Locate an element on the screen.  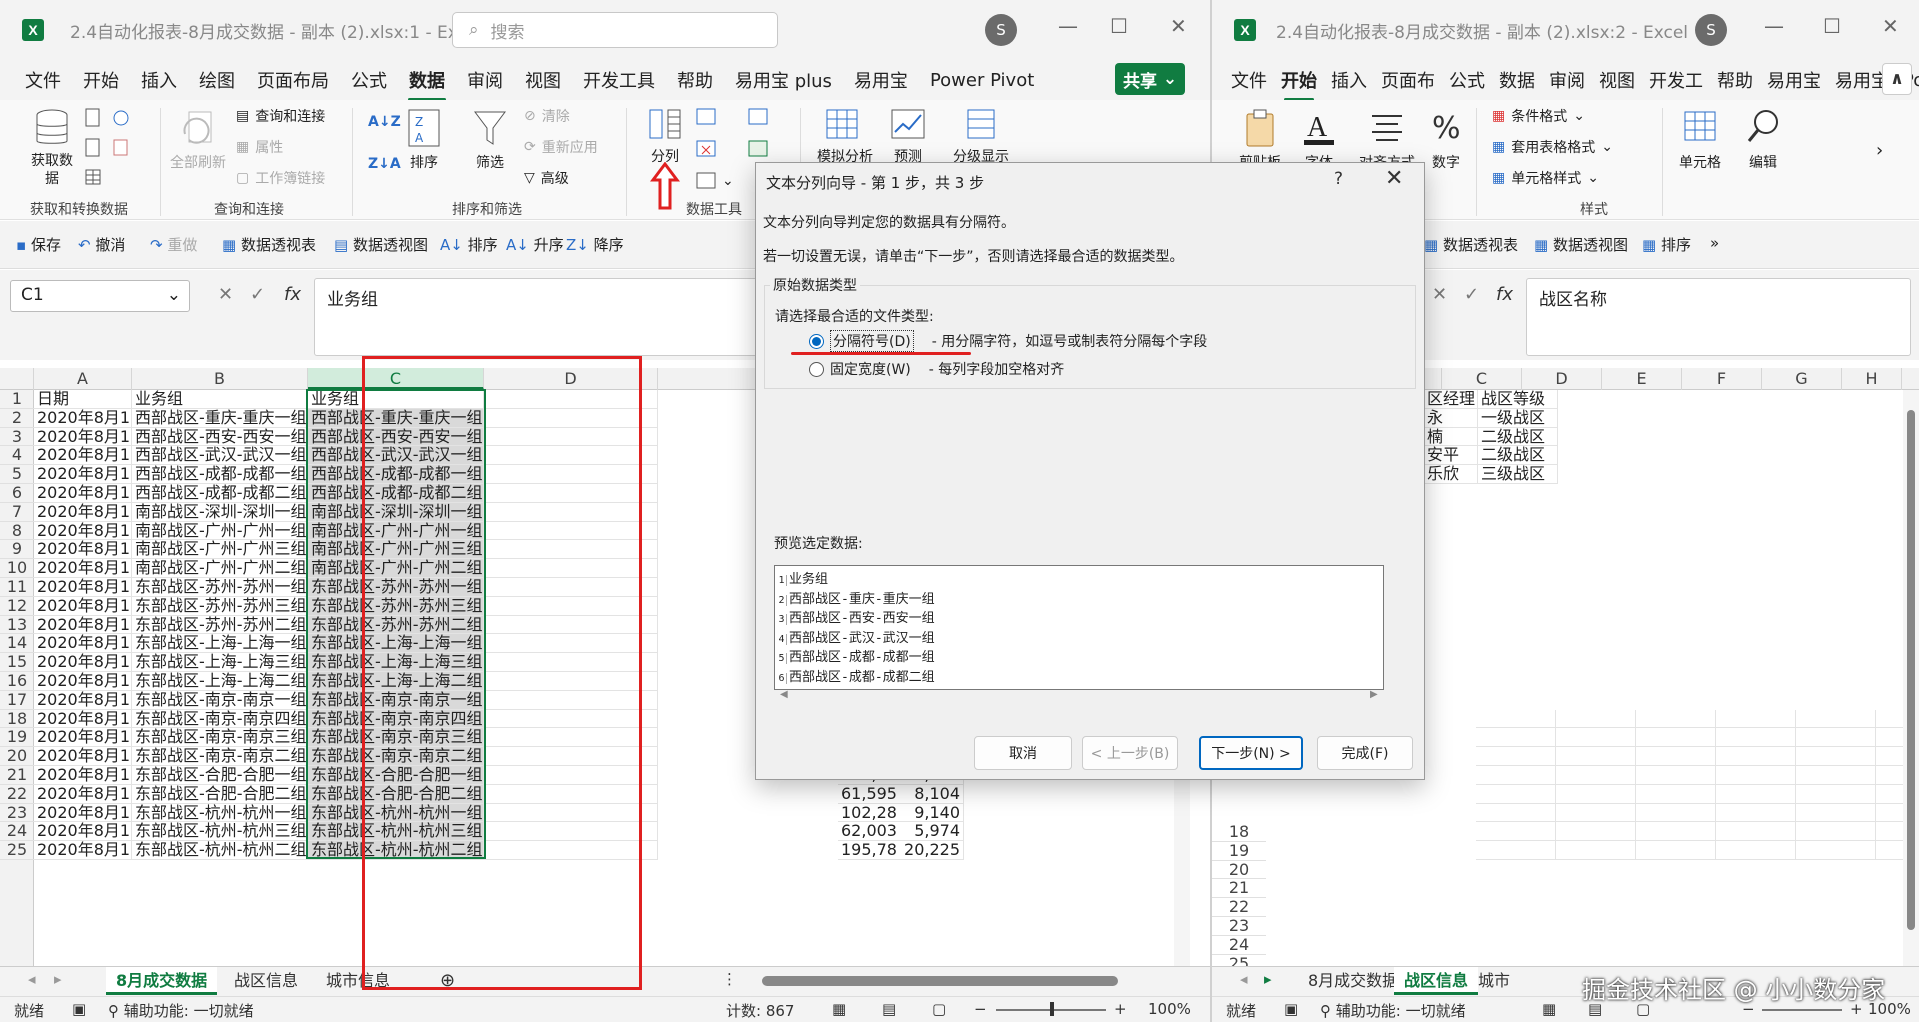
tab-2: 插入 is located at coordinates (159, 80).